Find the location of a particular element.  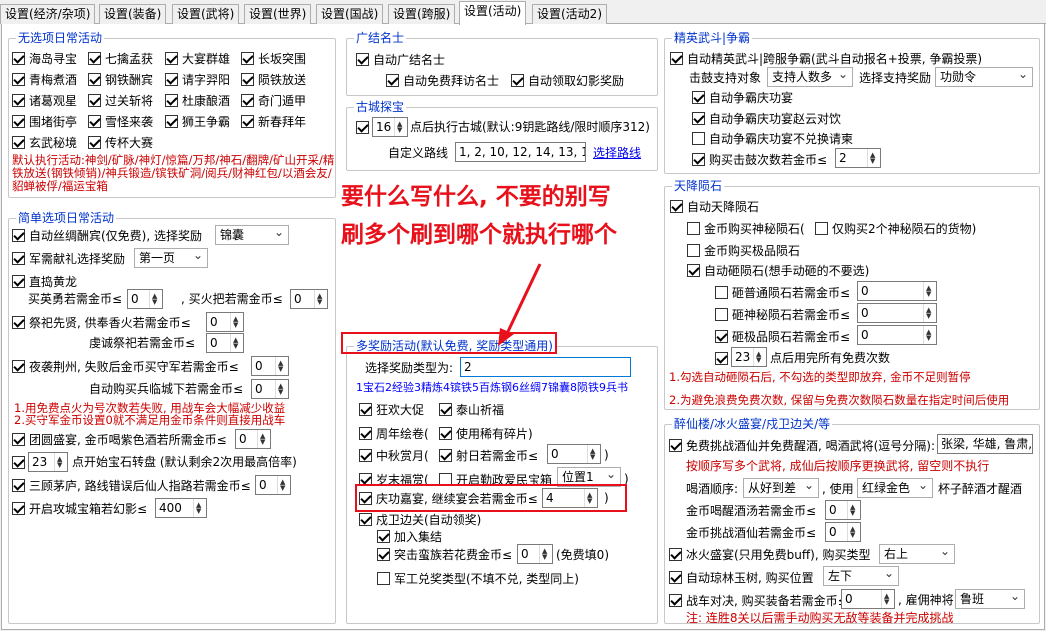

smash-mystery-stepper: 0 is located at coordinates (897, 313).